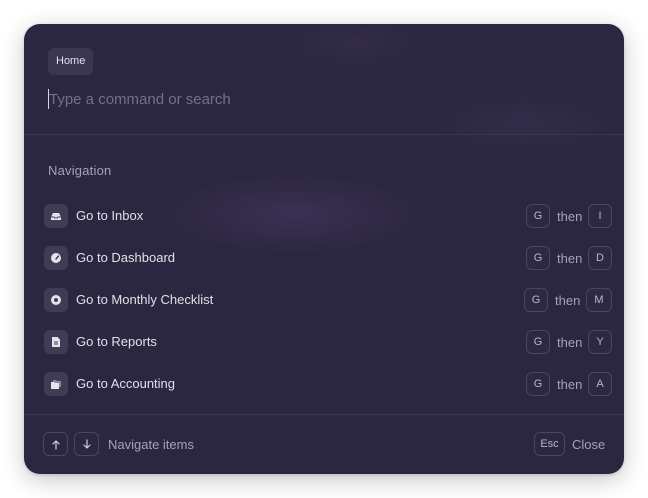  Describe the element at coordinates (145, 299) in the screenshot. I see `command-label: Go to Monthly Checklist` at that location.